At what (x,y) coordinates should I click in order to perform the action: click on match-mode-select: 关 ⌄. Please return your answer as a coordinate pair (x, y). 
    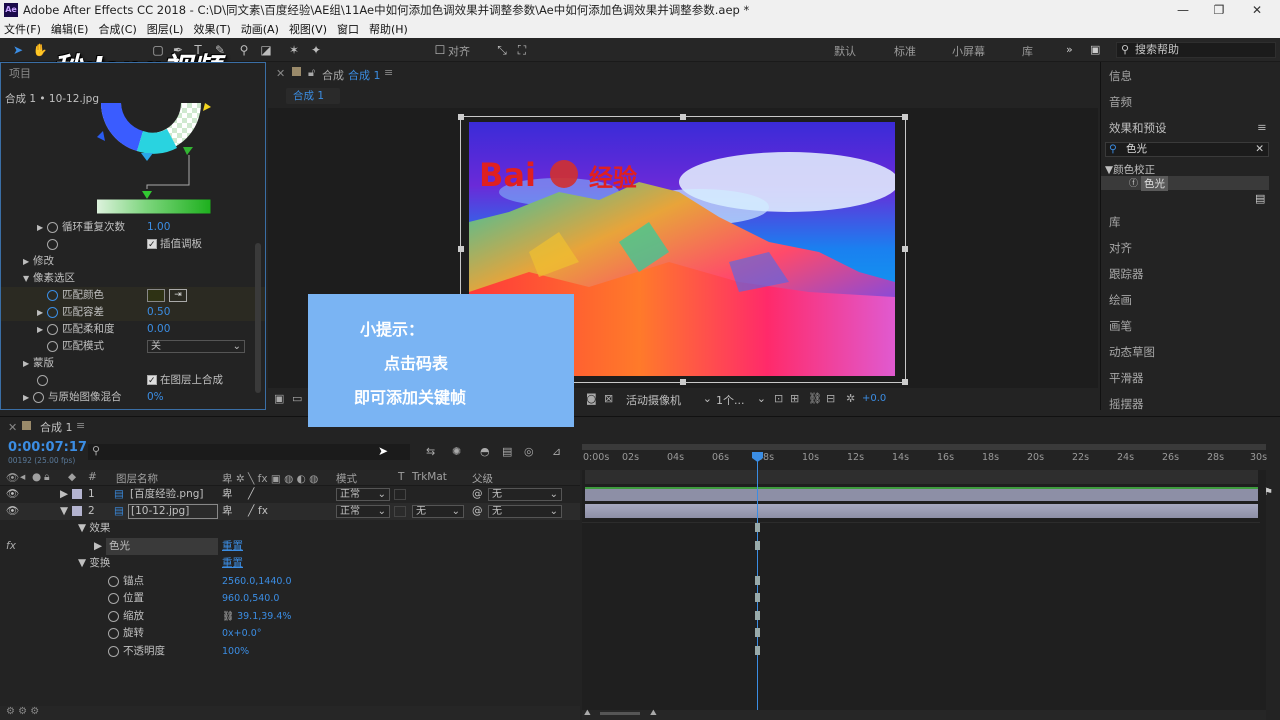
    Looking at the image, I should click on (196, 346).